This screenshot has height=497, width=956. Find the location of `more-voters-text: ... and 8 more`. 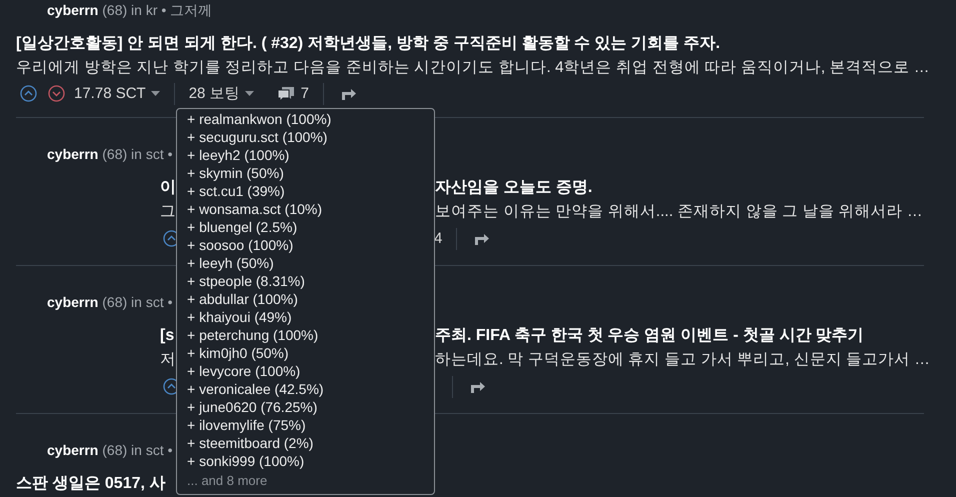

more-voters-text: ... and 8 more is located at coordinates (227, 481).